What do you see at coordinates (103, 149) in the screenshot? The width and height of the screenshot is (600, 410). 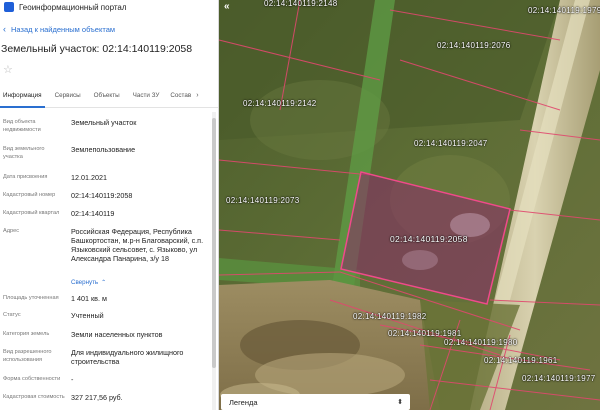 I see `property-value: Землепользование` at bounding box center [103, 149].